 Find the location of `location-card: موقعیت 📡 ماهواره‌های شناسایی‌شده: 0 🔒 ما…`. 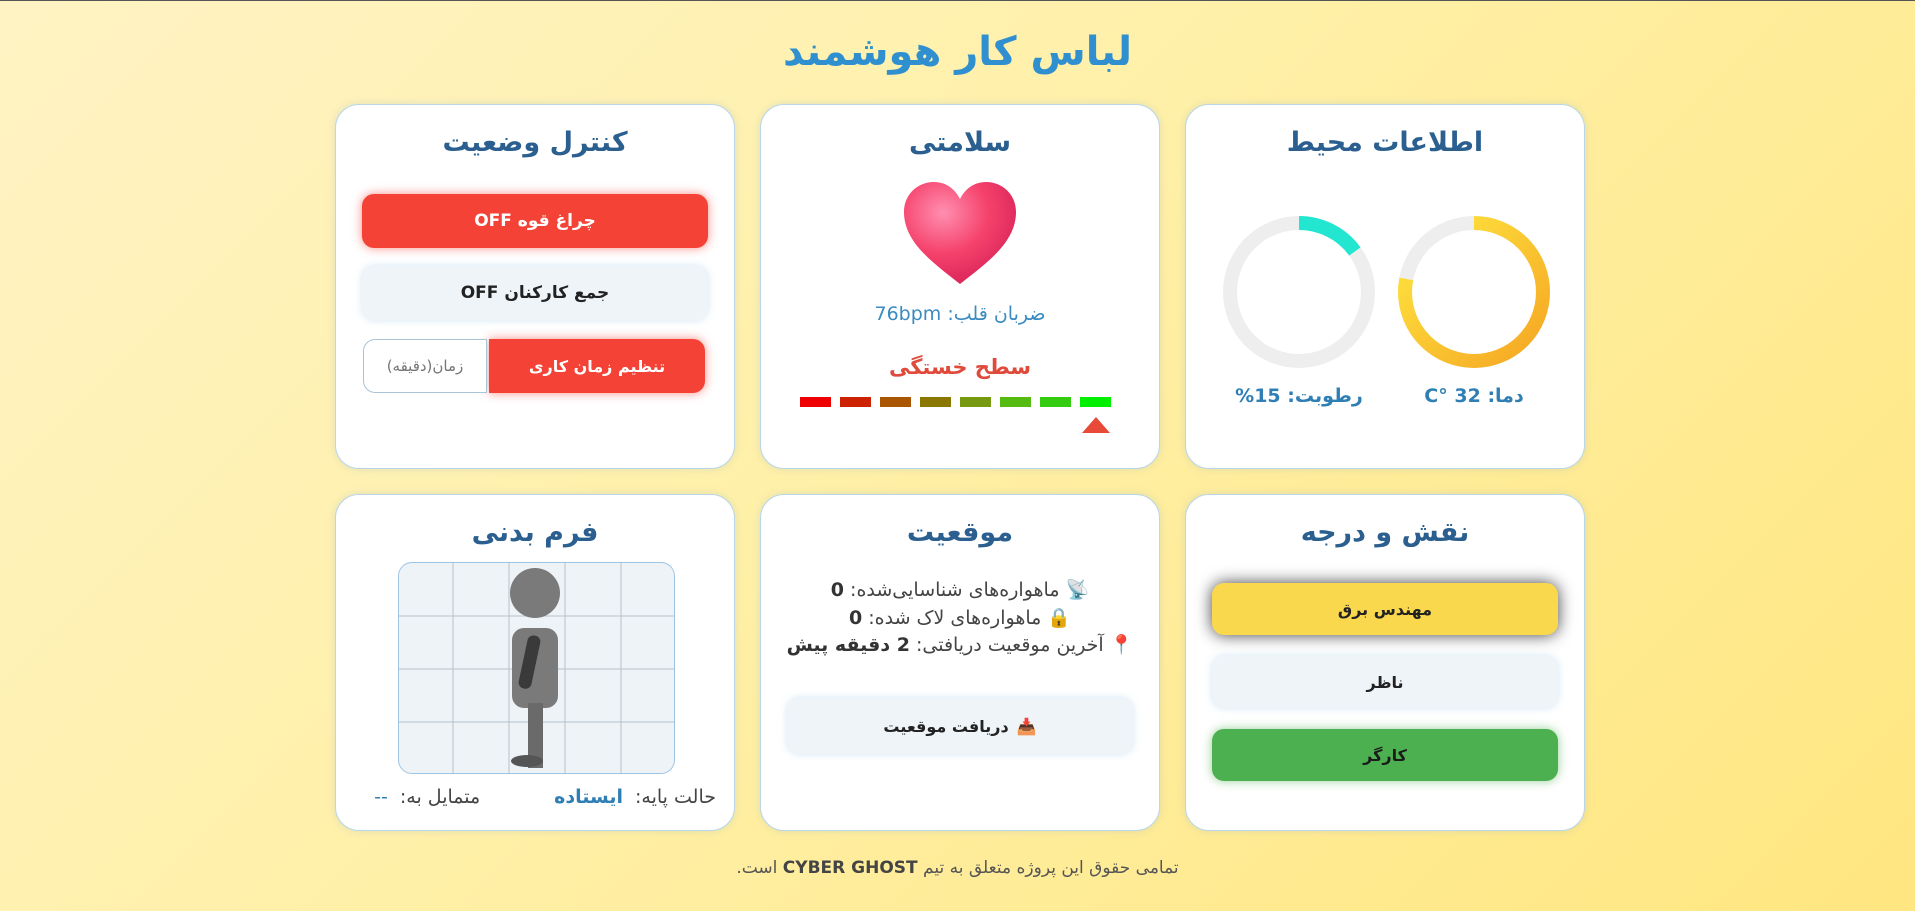

location-card: موقعیت 📡 ماهواره‌های شناسایی‌شده: 0 🔒 ما… is located at coordinates (960, 662).